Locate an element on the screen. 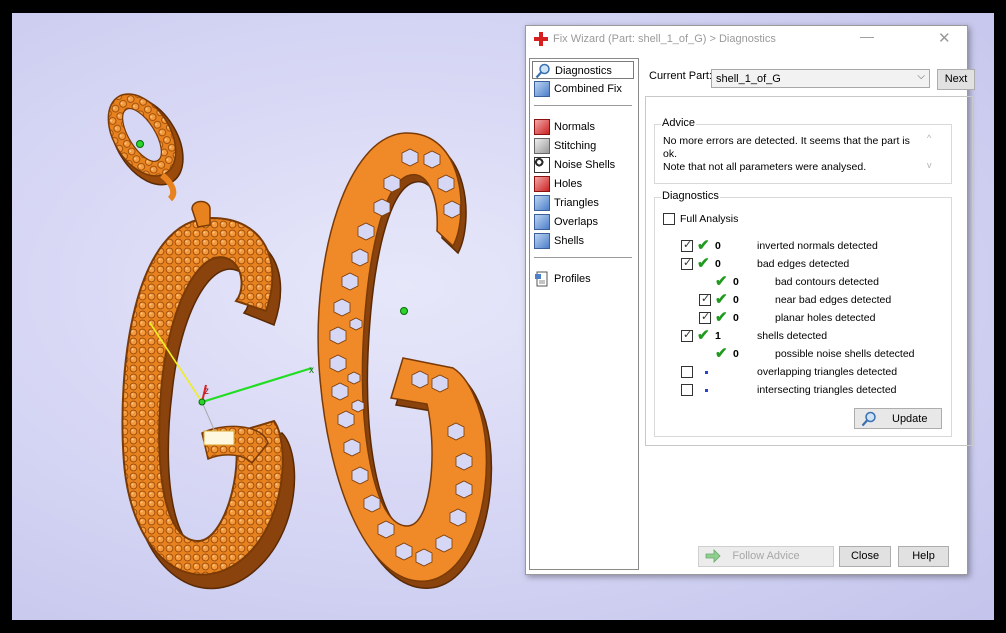 Image resolution: width=1006 pixels, height=633 pixels. next-button: Next is located at coordinates (956, 79).